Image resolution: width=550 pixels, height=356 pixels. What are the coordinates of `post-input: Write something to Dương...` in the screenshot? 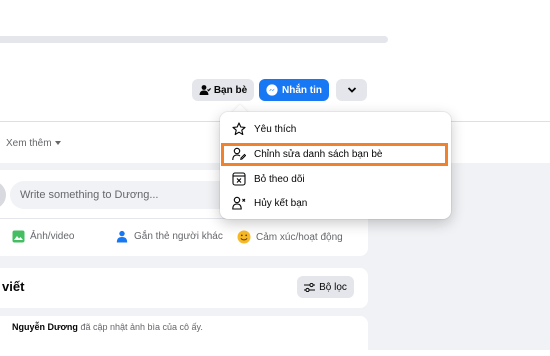 It's located at (130, 195).